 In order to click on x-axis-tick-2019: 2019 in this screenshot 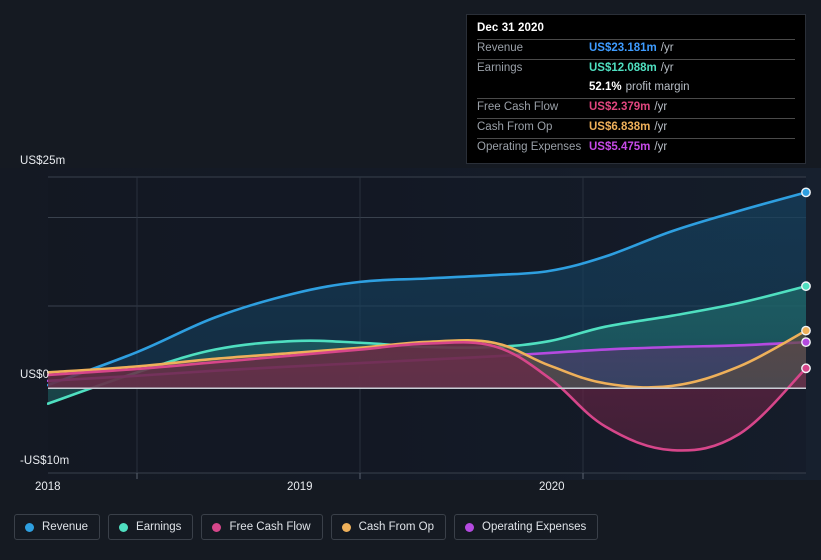, I will do `click(300, 487)`.